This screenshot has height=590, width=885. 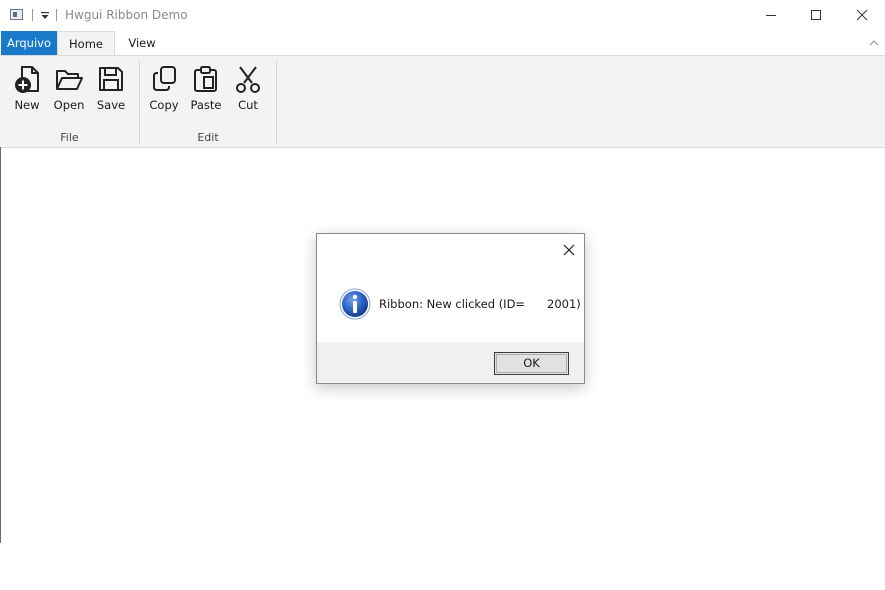 I want to click on ribbon-collapse-button, so click(x=874, y=42).